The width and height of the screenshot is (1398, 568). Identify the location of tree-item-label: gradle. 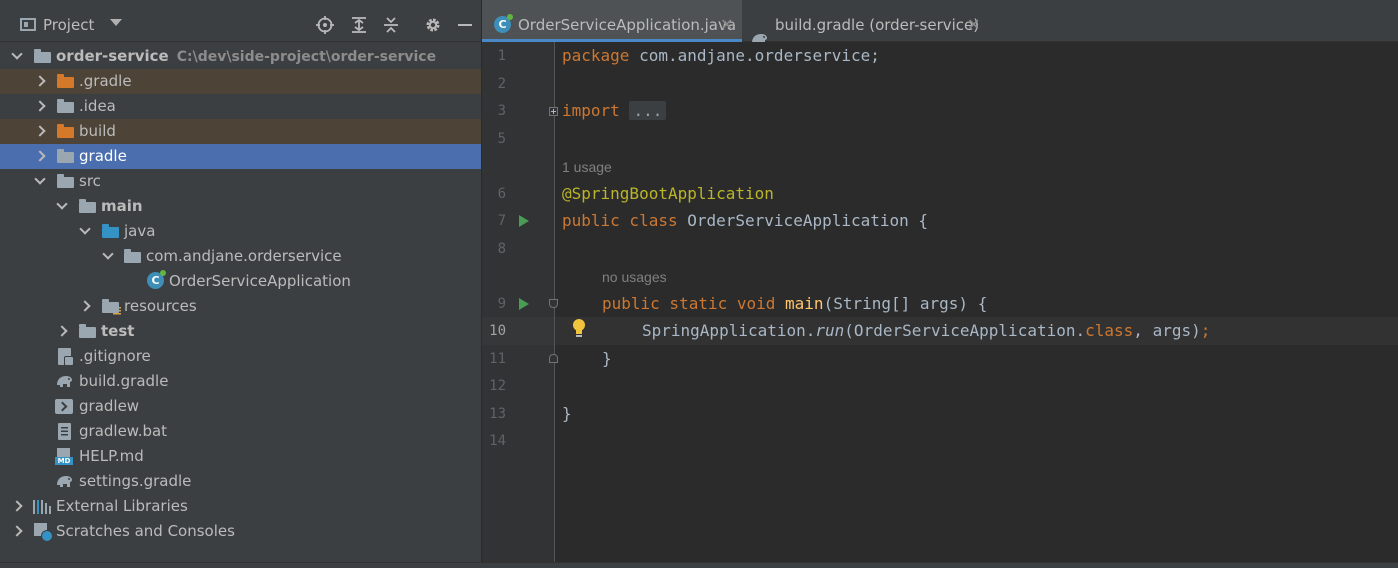
(103, 156).